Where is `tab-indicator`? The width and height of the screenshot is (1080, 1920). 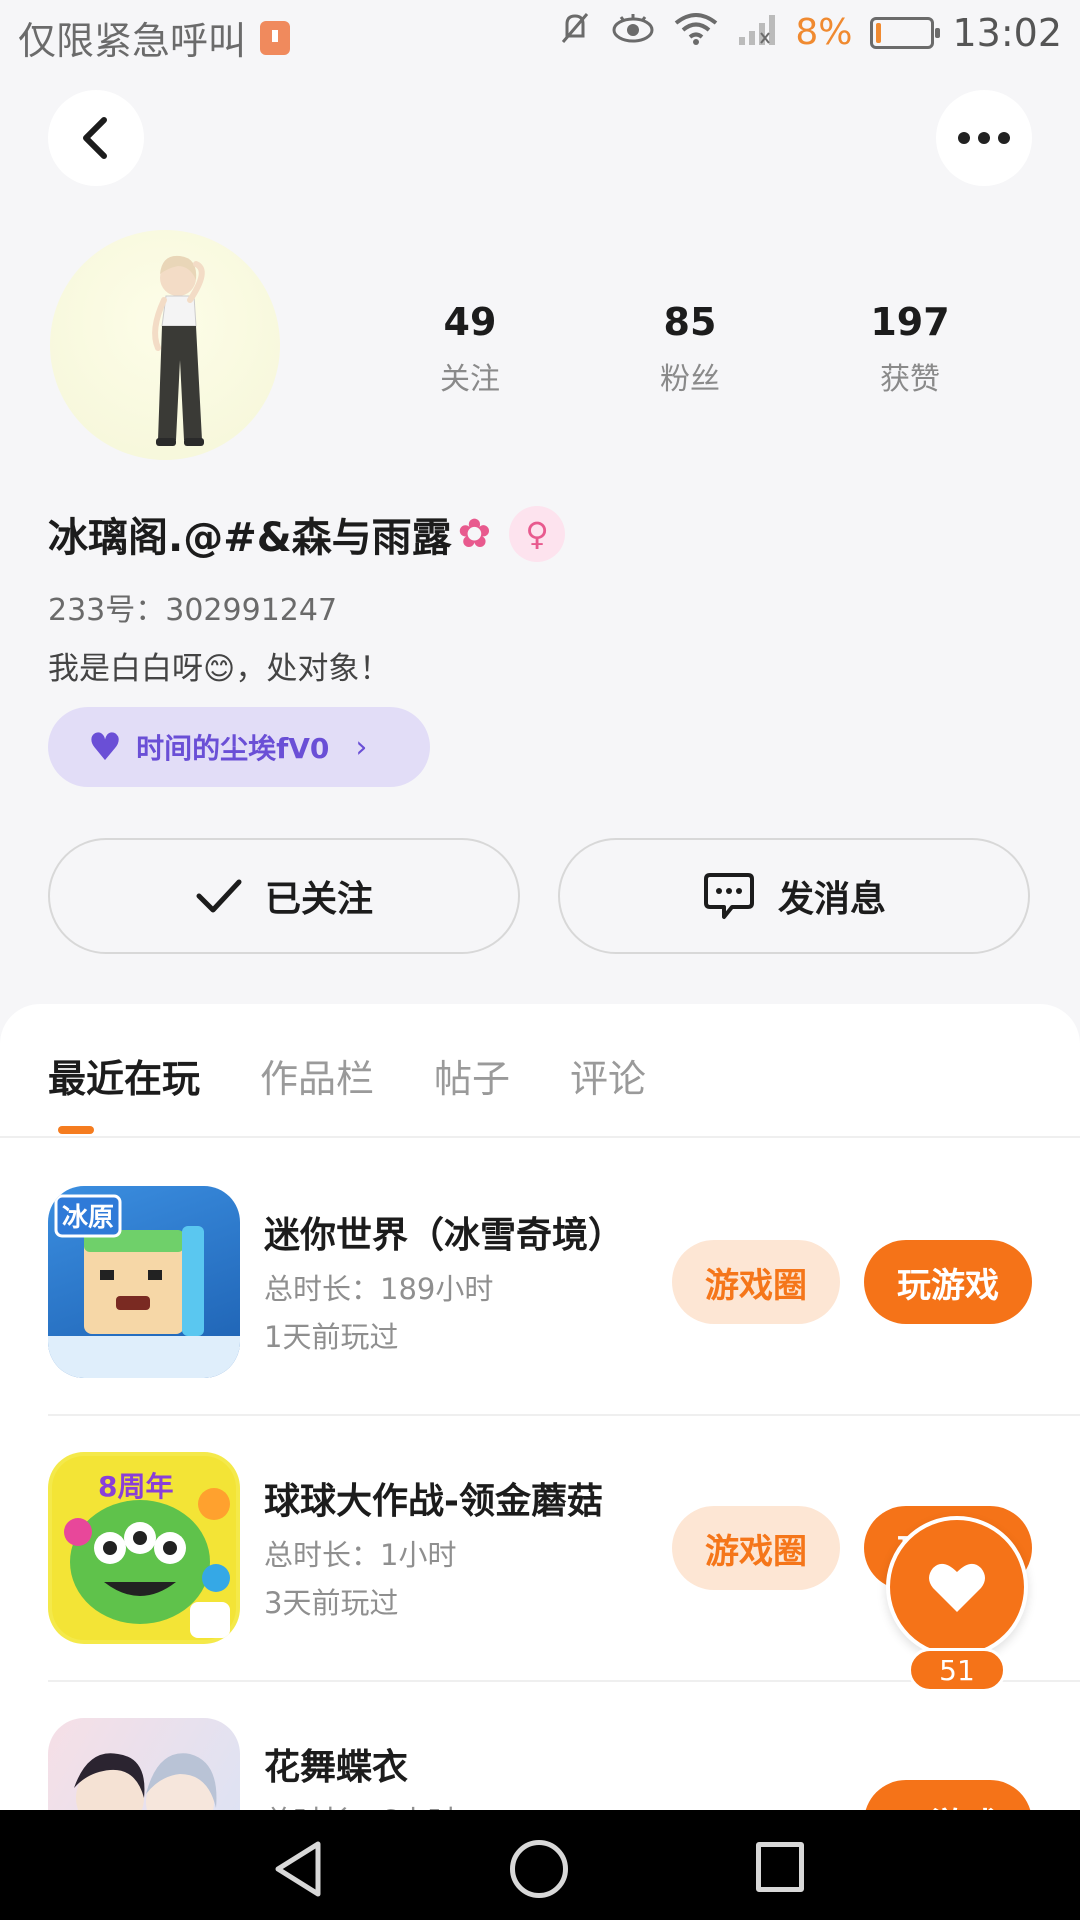
tab-indicator is located at coordinates (76, 1130).